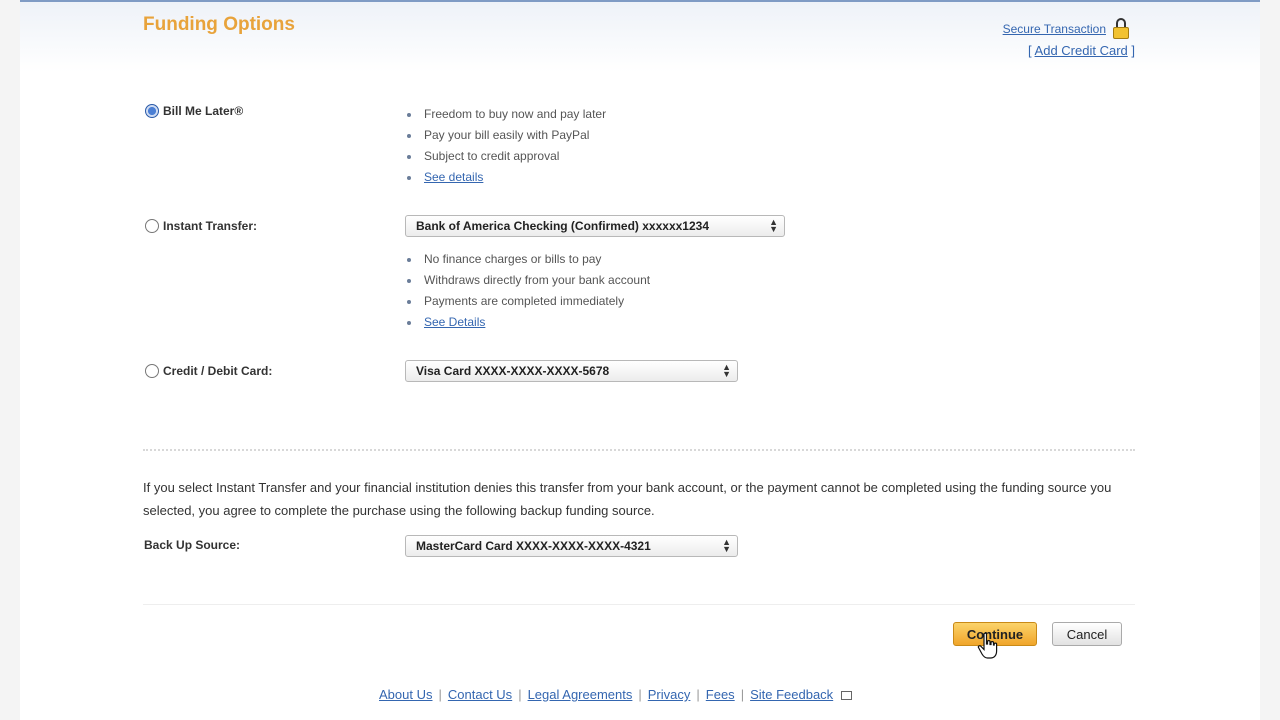 Image resolution: width=1280 pixels, height=720 pixels. What do you see at coordinates (152, 371) in the screenshot?
I see `radio-credit-debit` at bounding box center [152, 371].